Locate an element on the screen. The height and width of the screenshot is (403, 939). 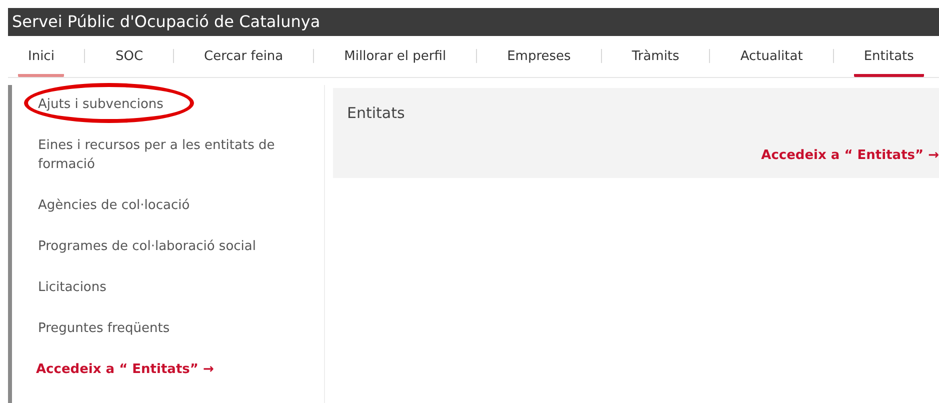
sidebar-link: Eines i recursos per a les entitats de formació is located at coordinates (163, 155).